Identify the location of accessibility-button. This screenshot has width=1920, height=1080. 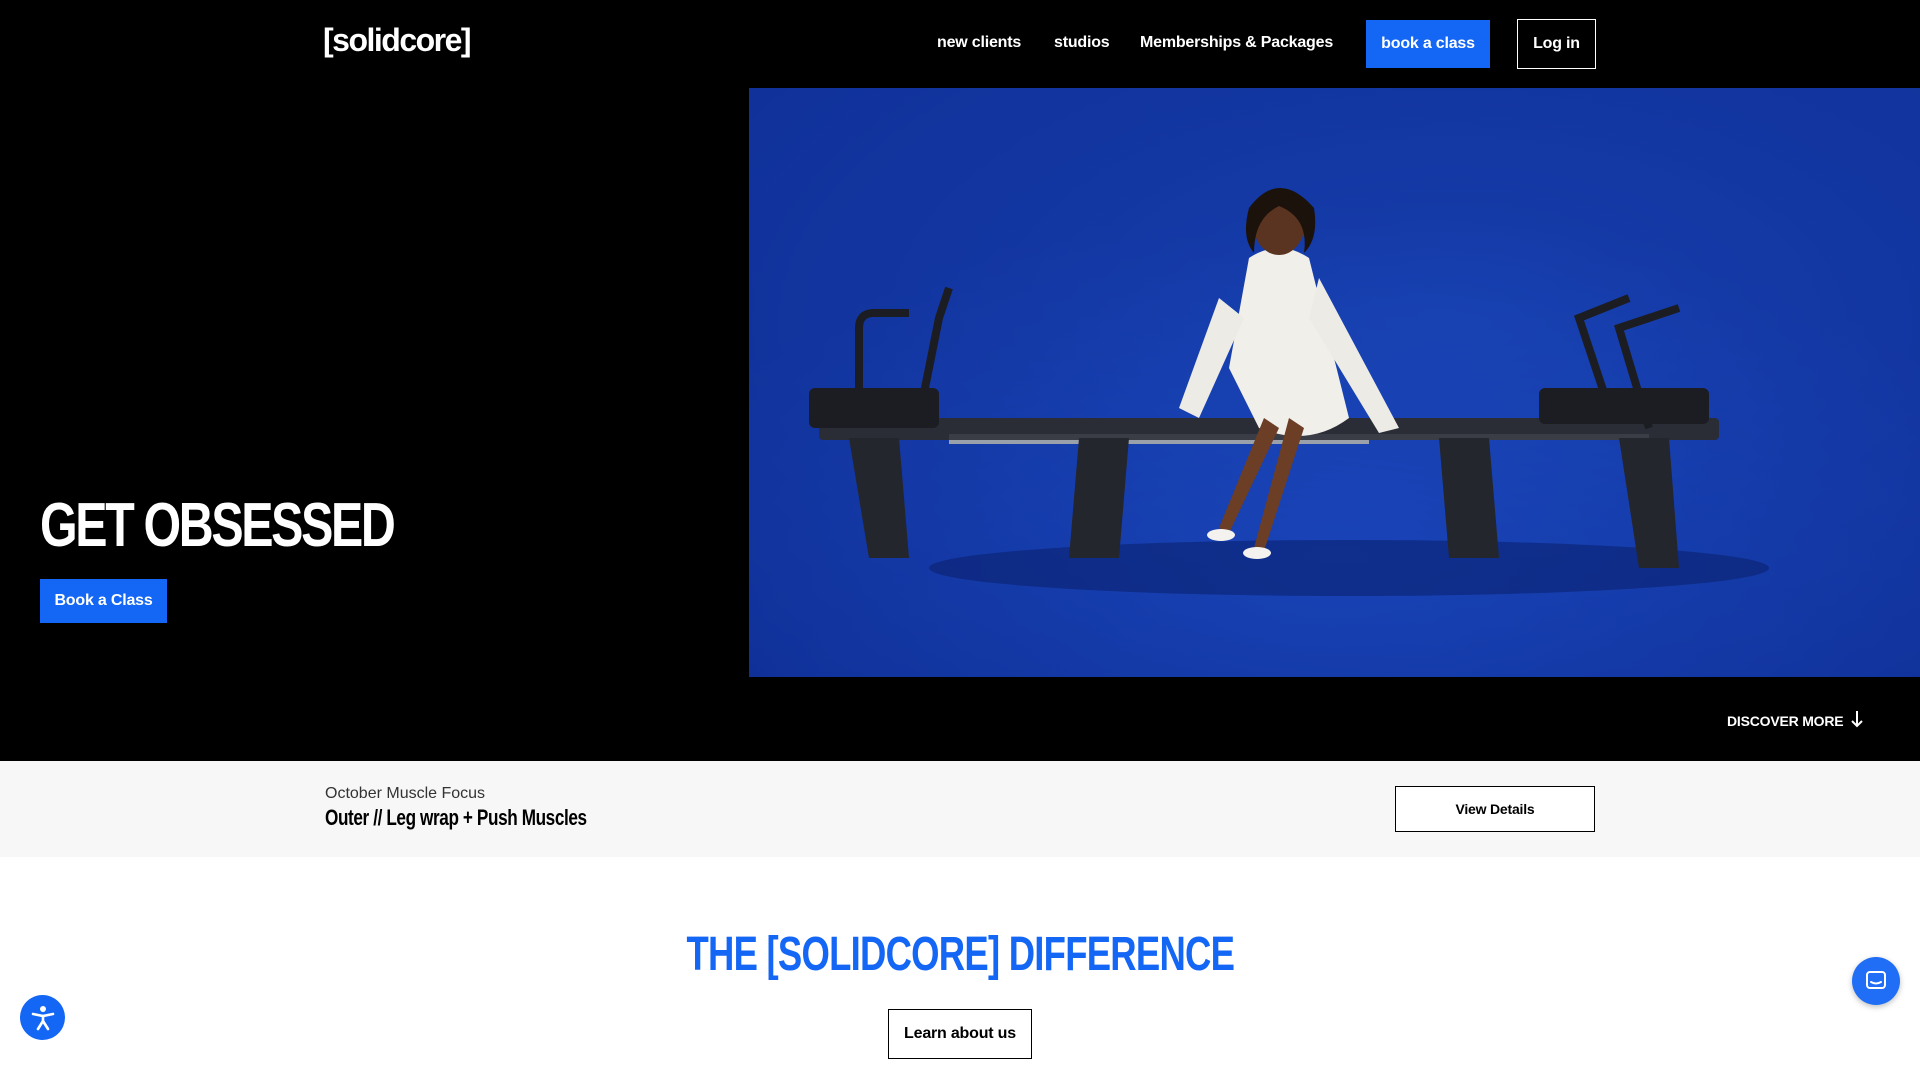
(42, 1017).